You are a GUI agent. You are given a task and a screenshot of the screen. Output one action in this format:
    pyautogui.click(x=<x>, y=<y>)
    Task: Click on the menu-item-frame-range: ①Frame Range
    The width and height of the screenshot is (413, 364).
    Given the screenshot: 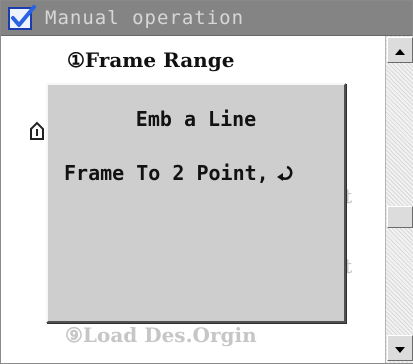 What is the action you would take?
    pyautogui.click(x=150, y=60)
    